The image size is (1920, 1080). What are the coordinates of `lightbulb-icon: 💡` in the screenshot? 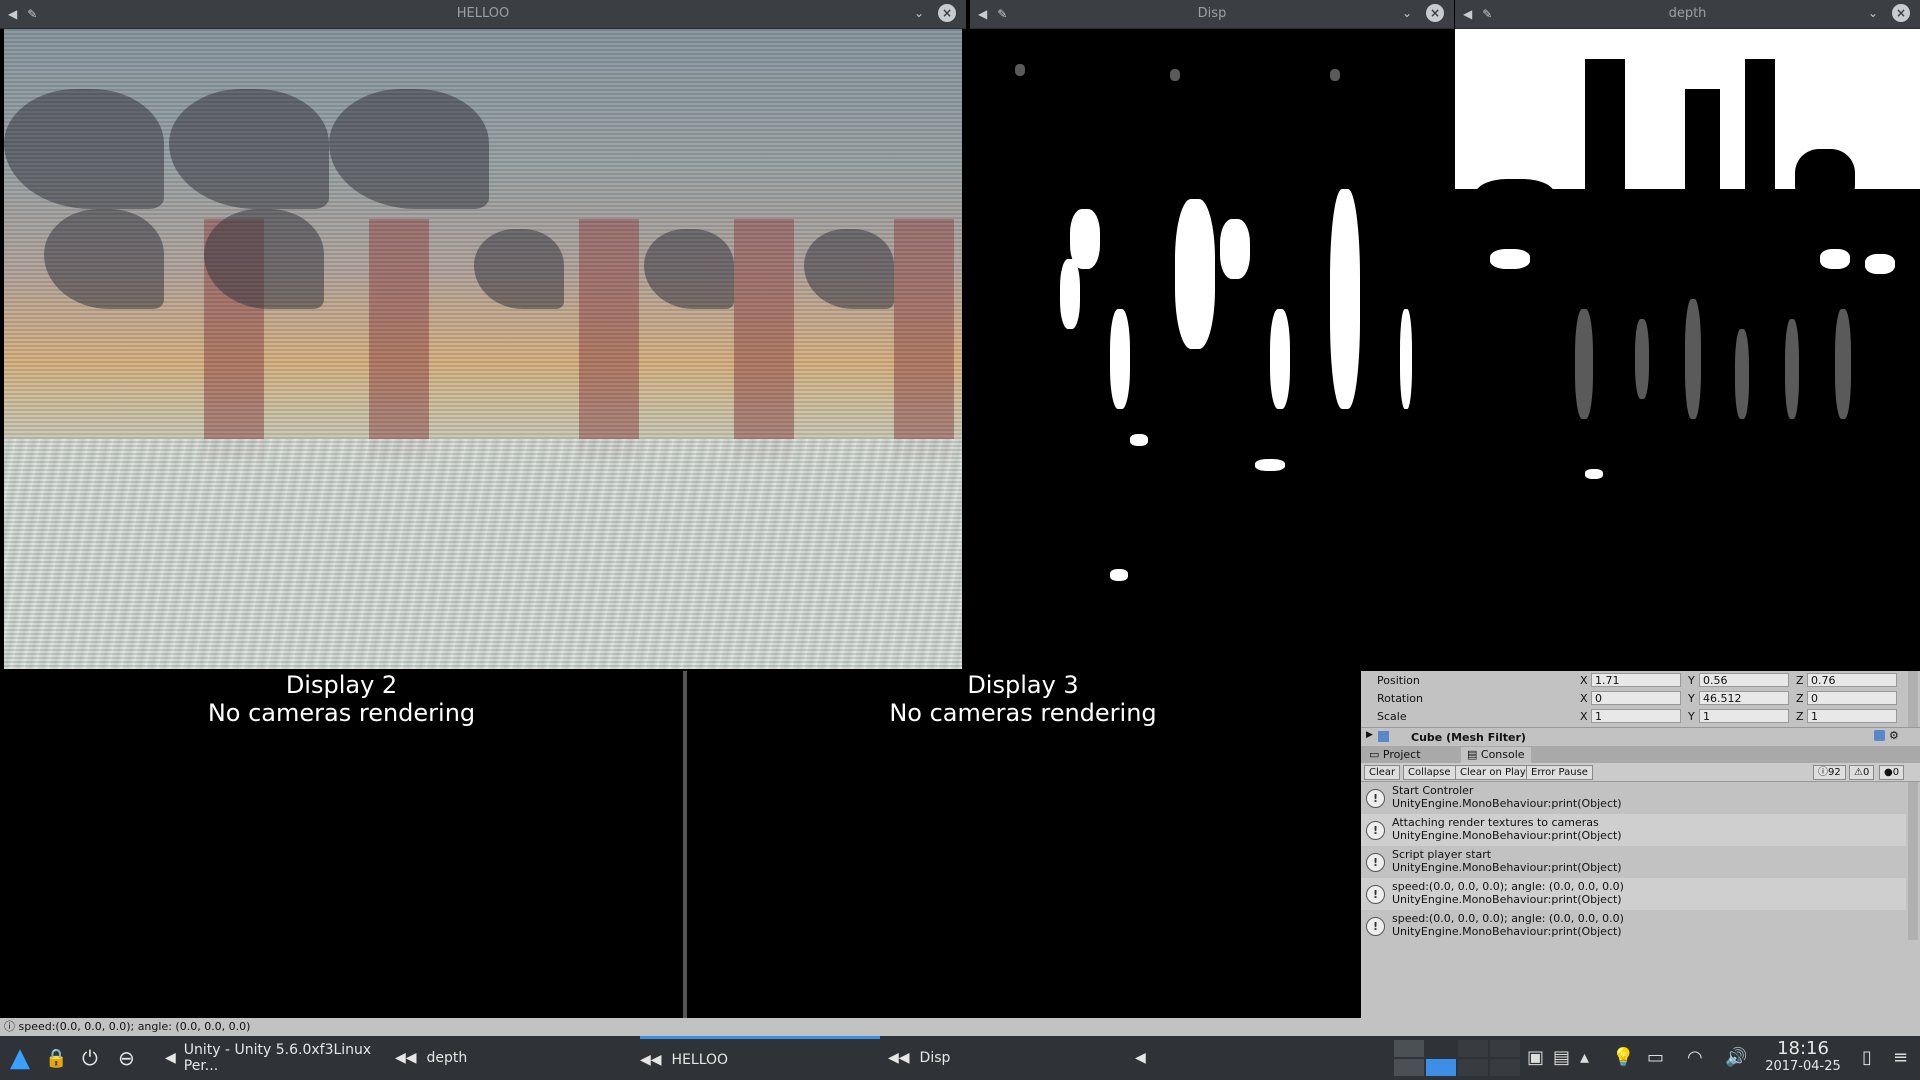 It's located at (1623, 1057).